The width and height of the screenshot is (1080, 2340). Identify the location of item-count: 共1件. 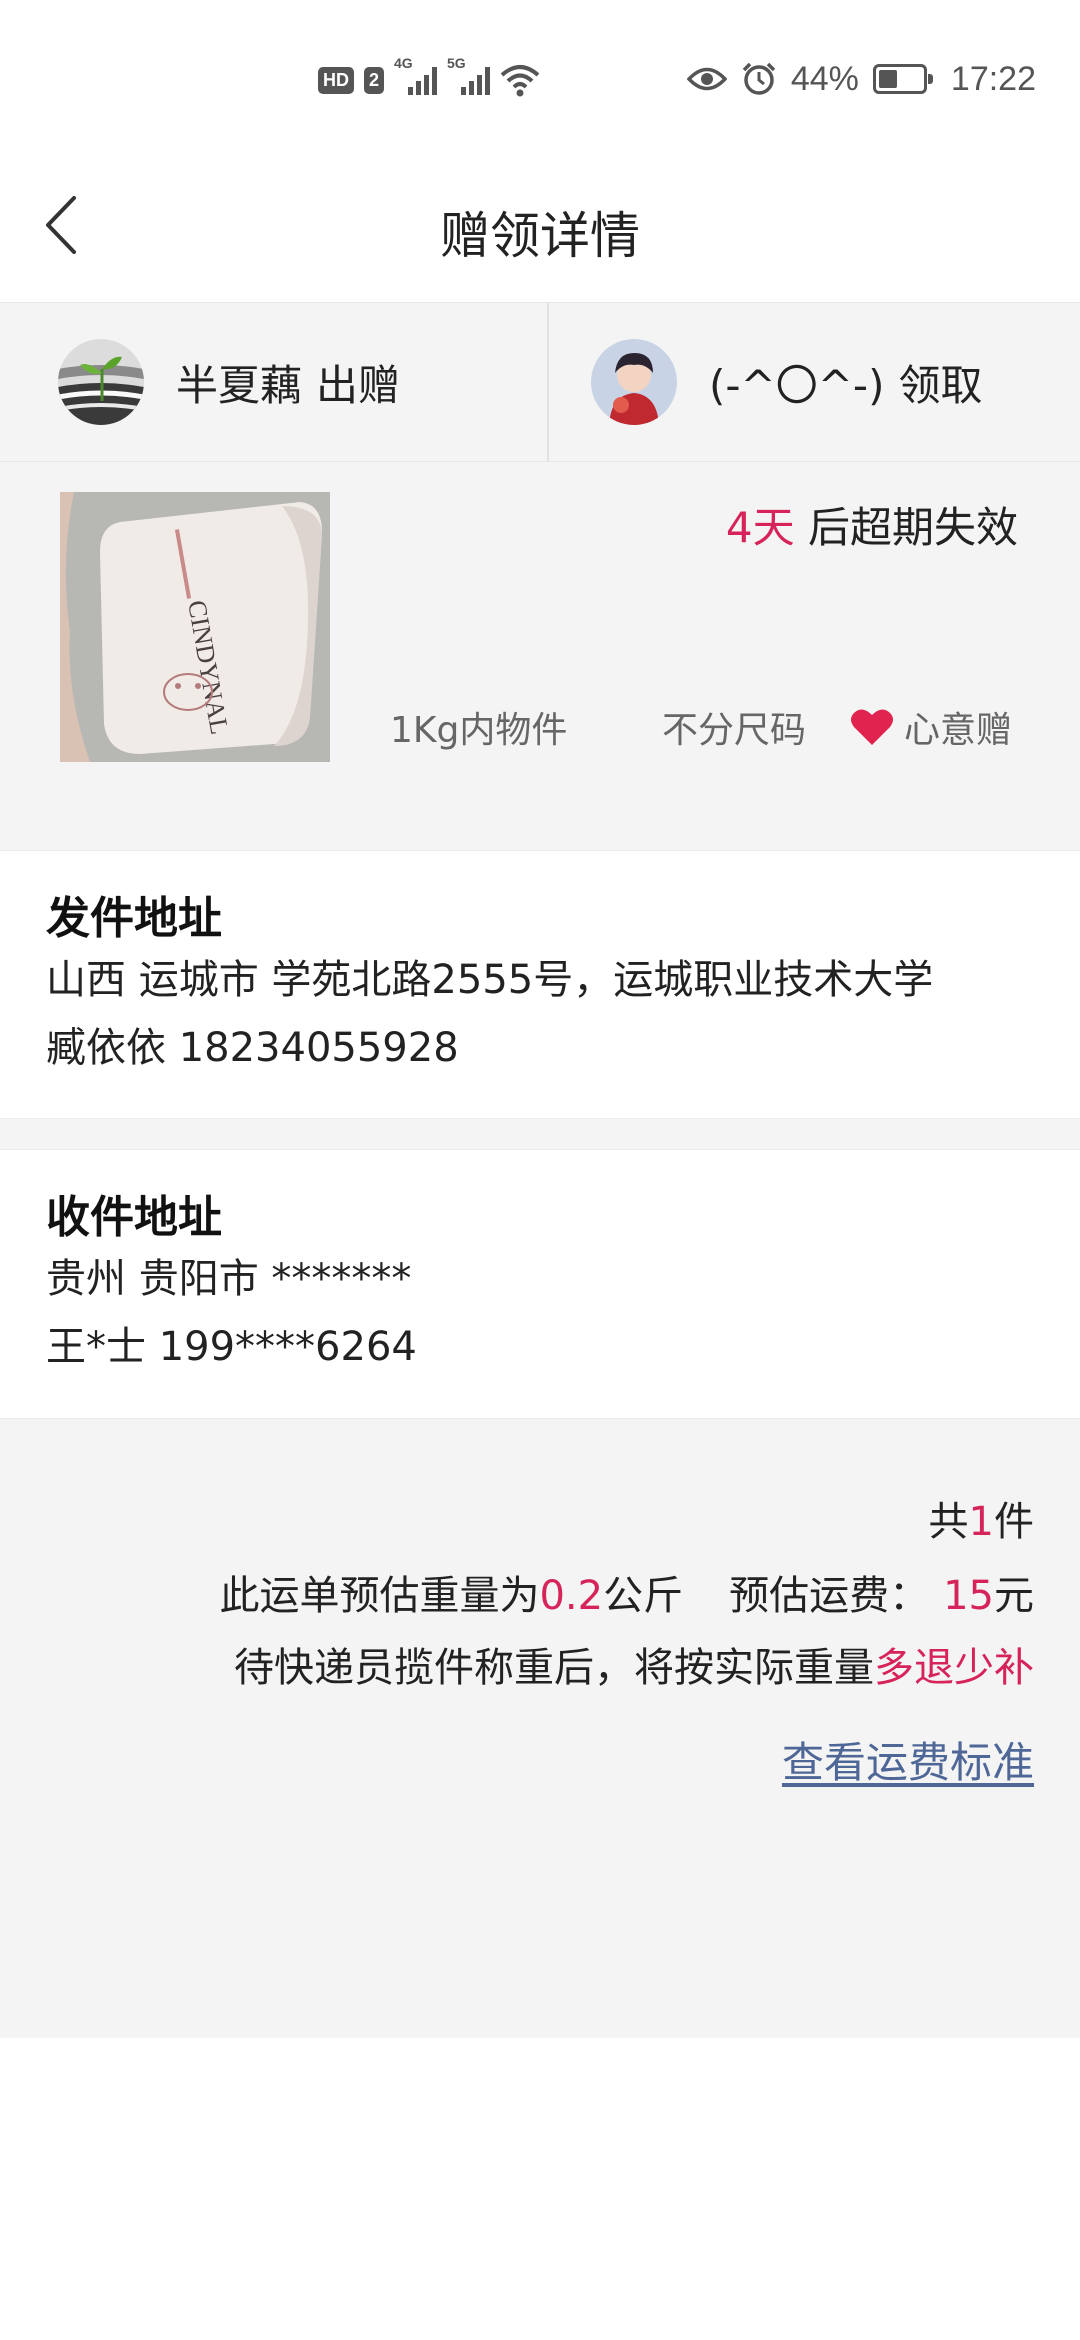
(981, 1522).